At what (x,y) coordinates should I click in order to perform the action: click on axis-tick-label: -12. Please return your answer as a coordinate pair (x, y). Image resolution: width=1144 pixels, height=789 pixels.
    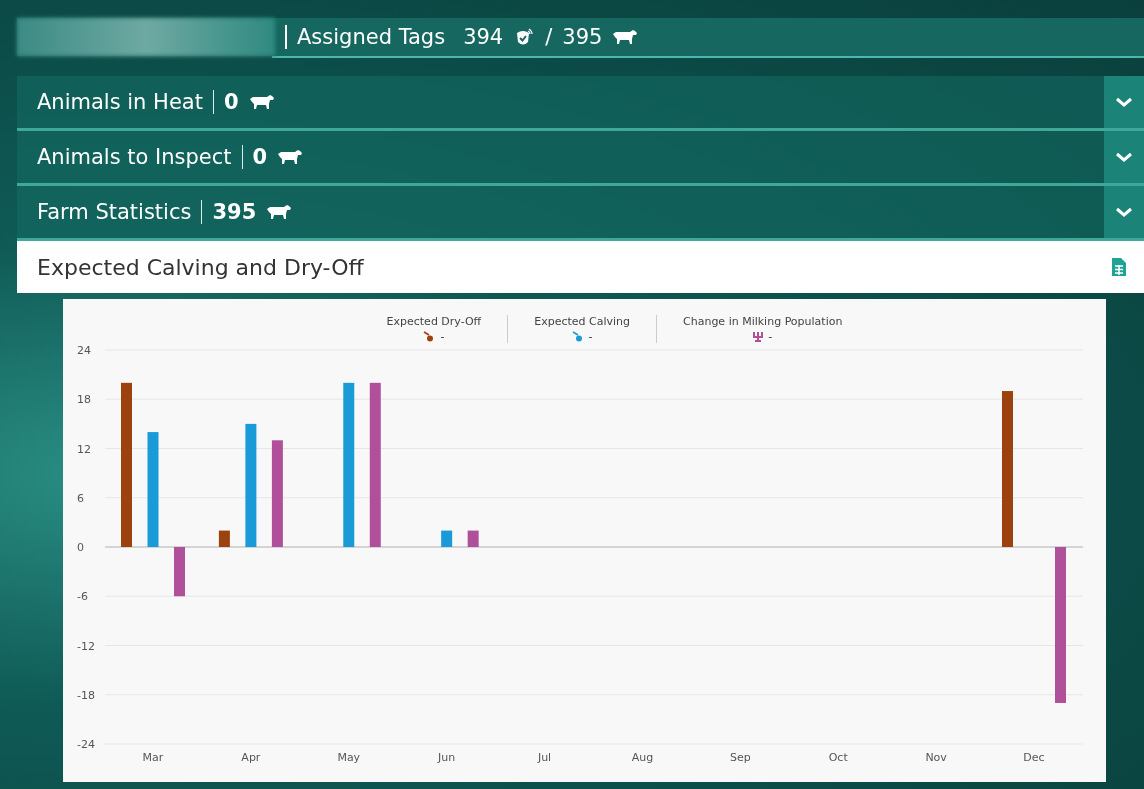
    Looking at the image, I should click on (86, 646).